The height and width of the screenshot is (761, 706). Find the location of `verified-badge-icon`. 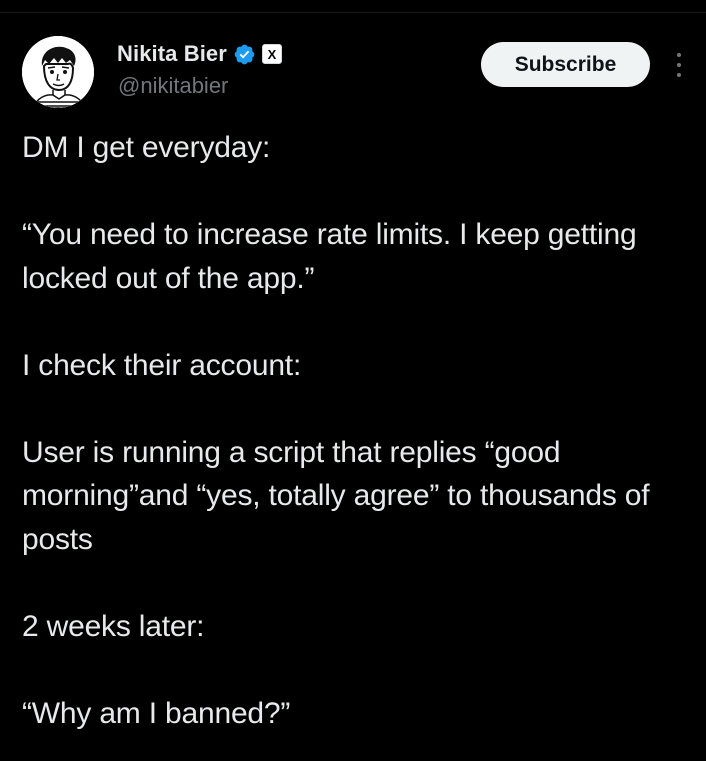

verified-badge-icon is located at coordinates (244, 54).